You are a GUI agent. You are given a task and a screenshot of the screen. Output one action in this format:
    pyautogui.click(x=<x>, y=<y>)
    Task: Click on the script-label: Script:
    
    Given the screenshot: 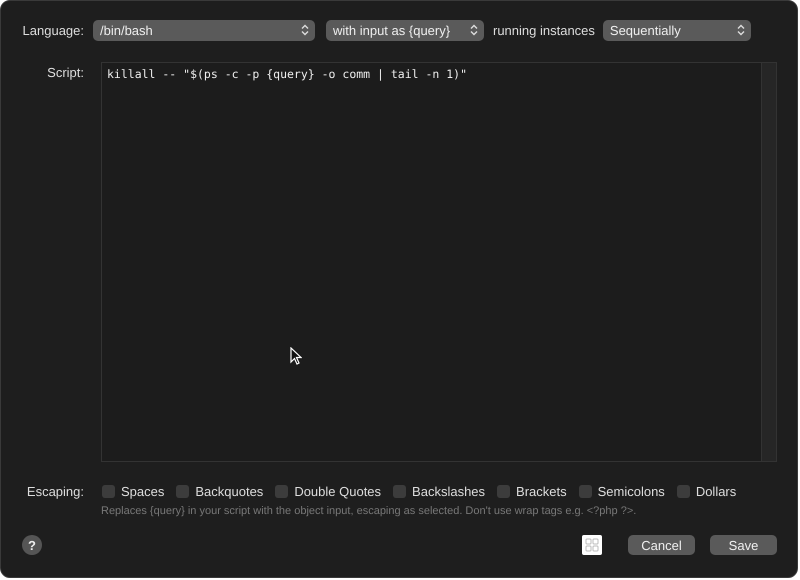 What is the action you would take?
    pyautogui.click(x=65, y=73)
    